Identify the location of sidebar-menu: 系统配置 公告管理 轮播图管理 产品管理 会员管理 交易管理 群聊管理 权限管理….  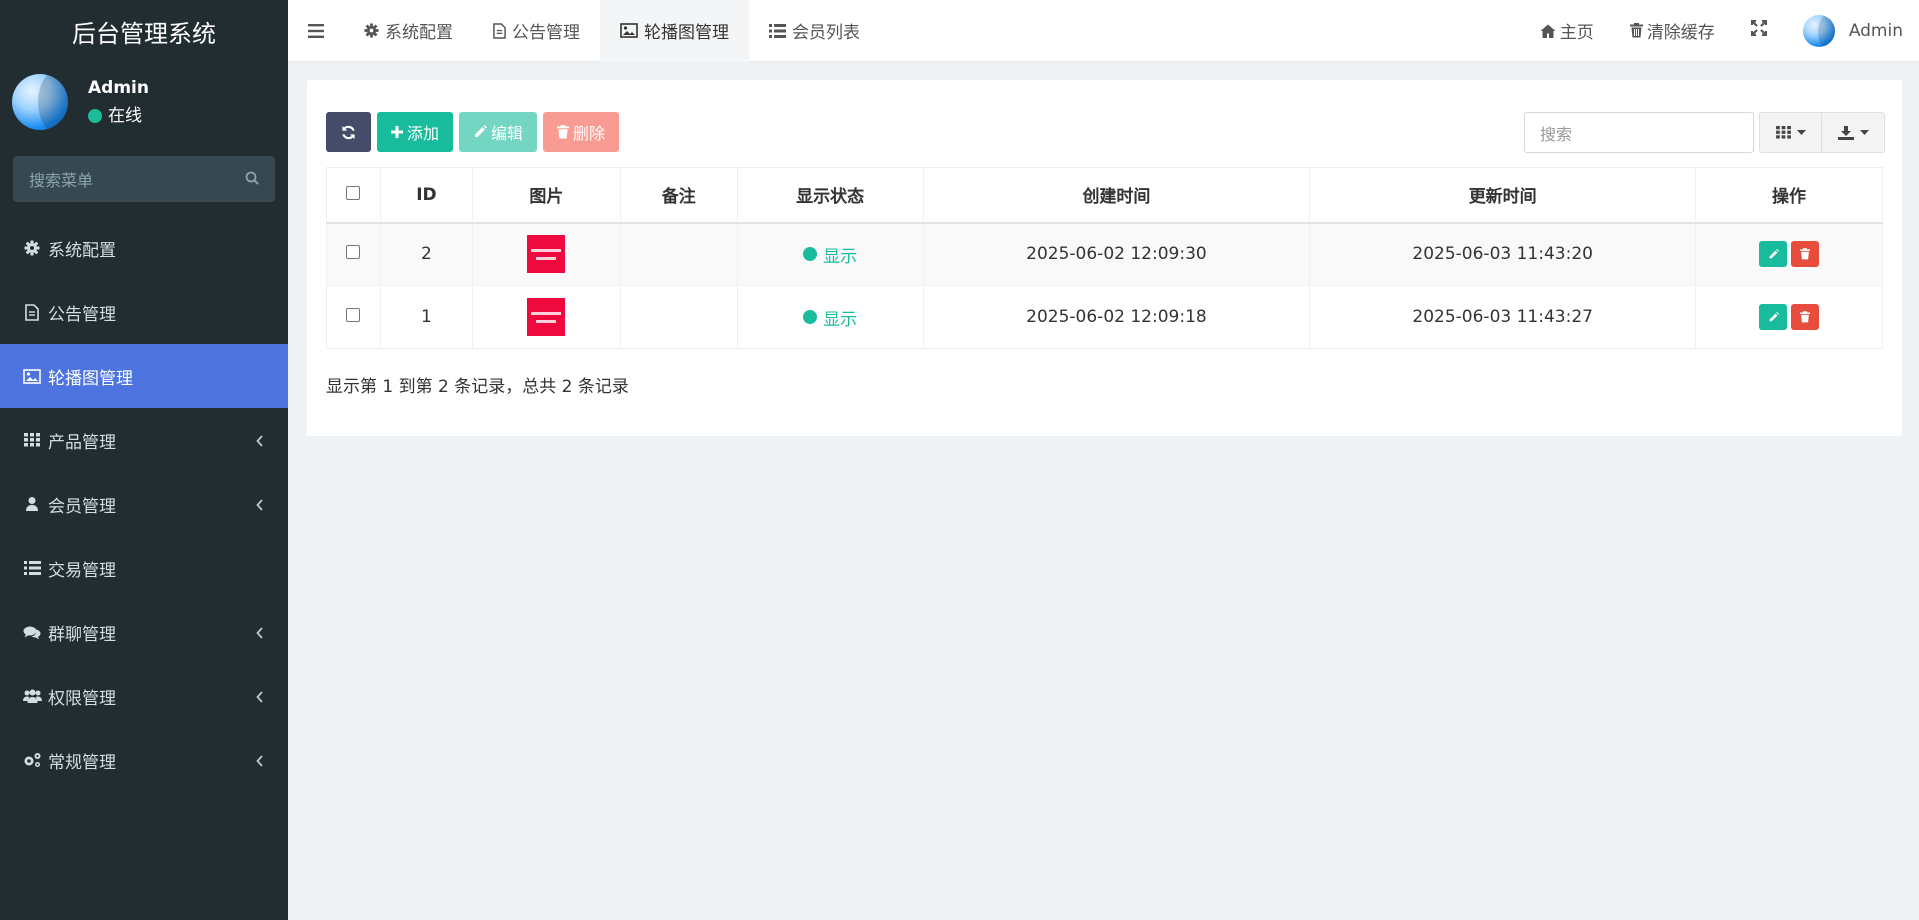
(144, 504).